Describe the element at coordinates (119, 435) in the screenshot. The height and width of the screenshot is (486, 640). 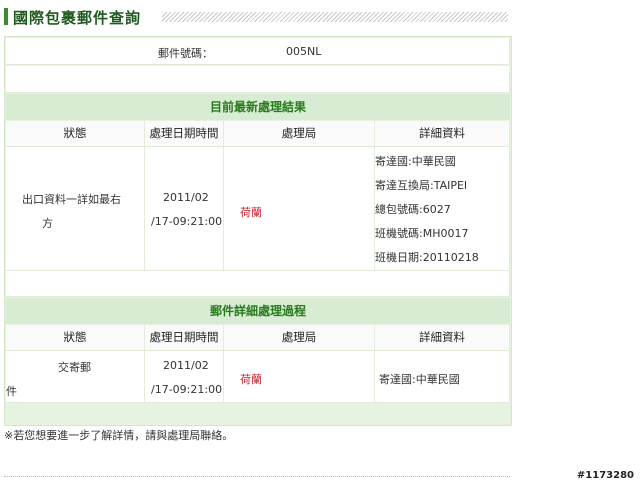
I see `contact-note: ※若您想要進一步了解詳情，請與處理局聯絡。` at that location.